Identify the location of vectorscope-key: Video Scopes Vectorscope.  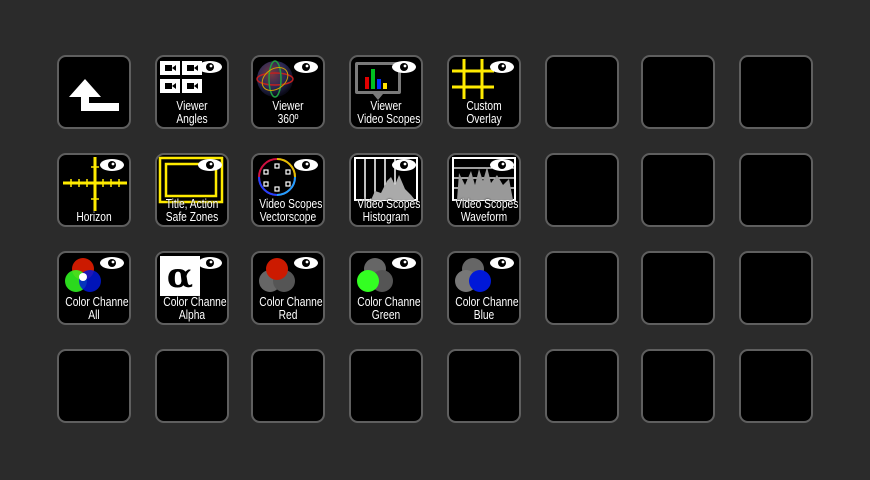
(288, 190).